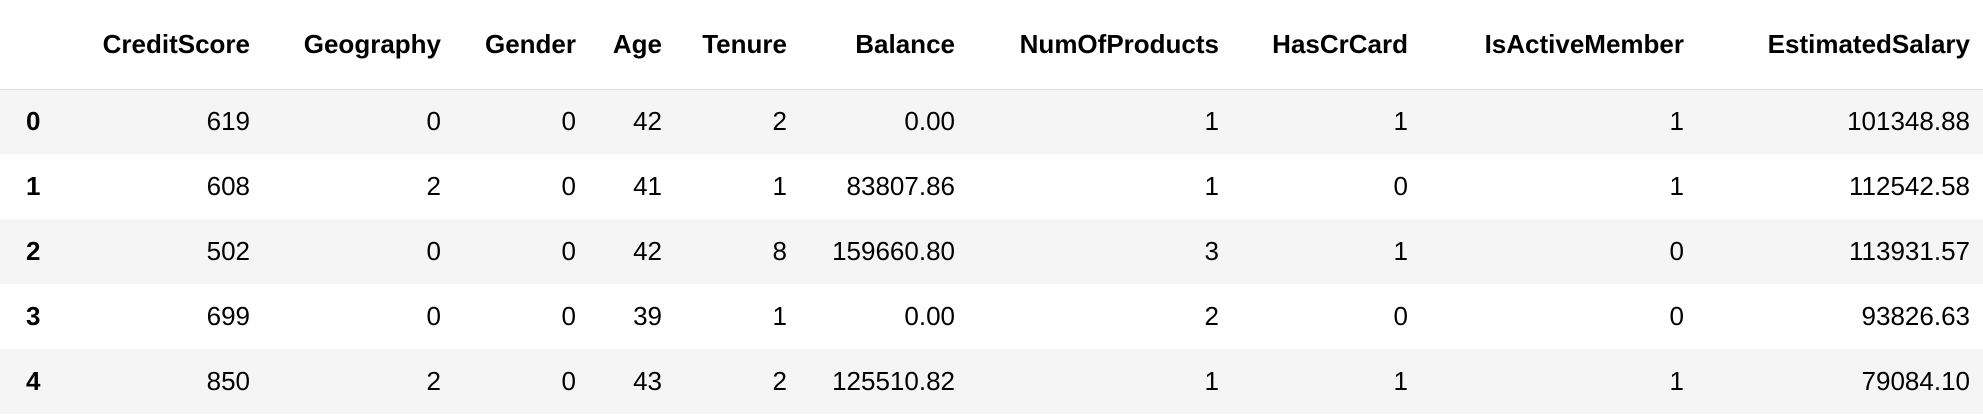 This screenshot has height=416, width=1983. Describe the element at coordinates (647, 186) in the screenshot. I see `table-cell: 41` at that location.